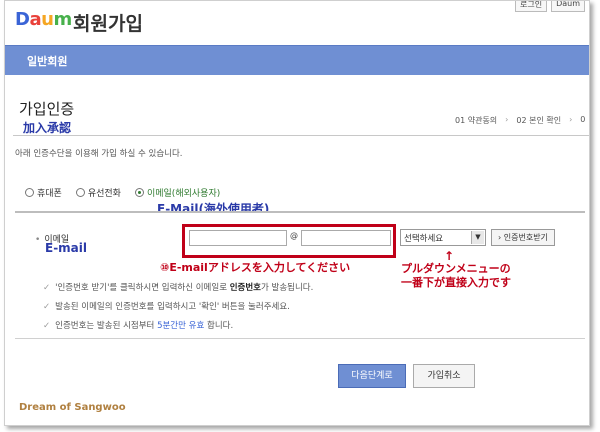 This screenshot has height=432, width=600. Describe the element at coordinates (424, 239) in the screenshot. I see `select-value: 선택하세요` at that location.